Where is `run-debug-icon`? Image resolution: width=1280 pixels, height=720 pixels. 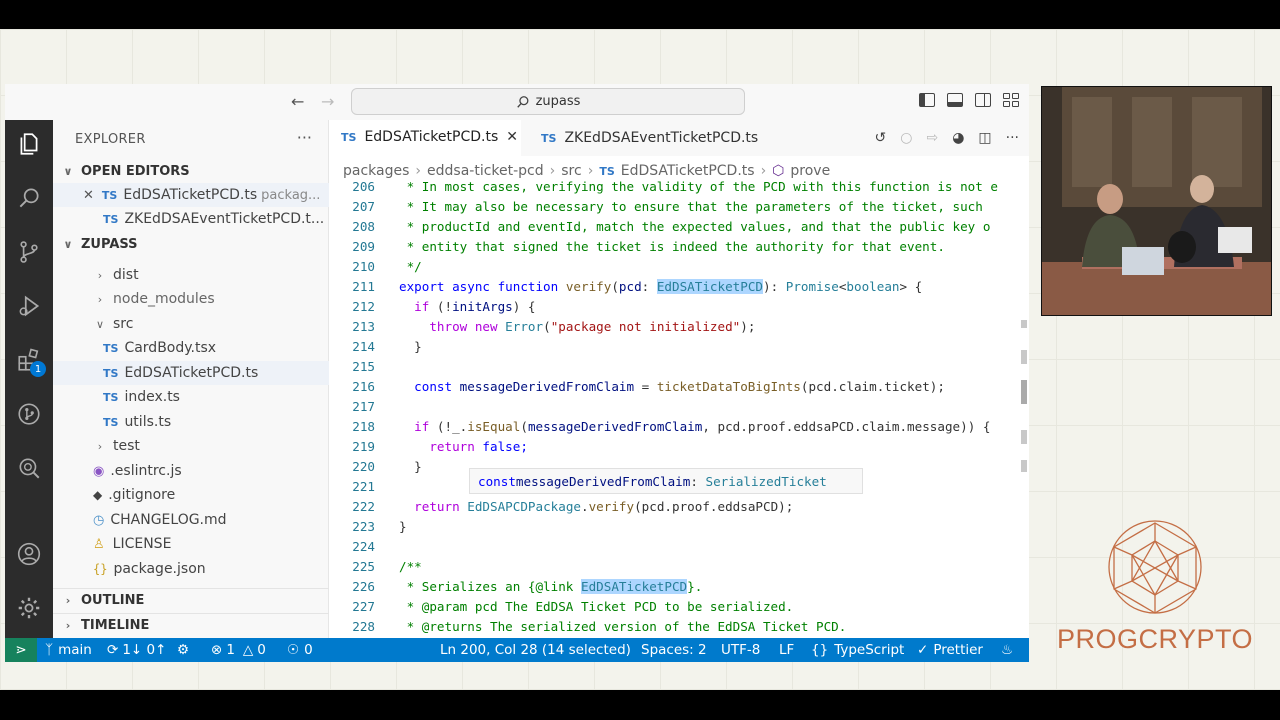
run-debug-icon is located at coordinates (29, 306).